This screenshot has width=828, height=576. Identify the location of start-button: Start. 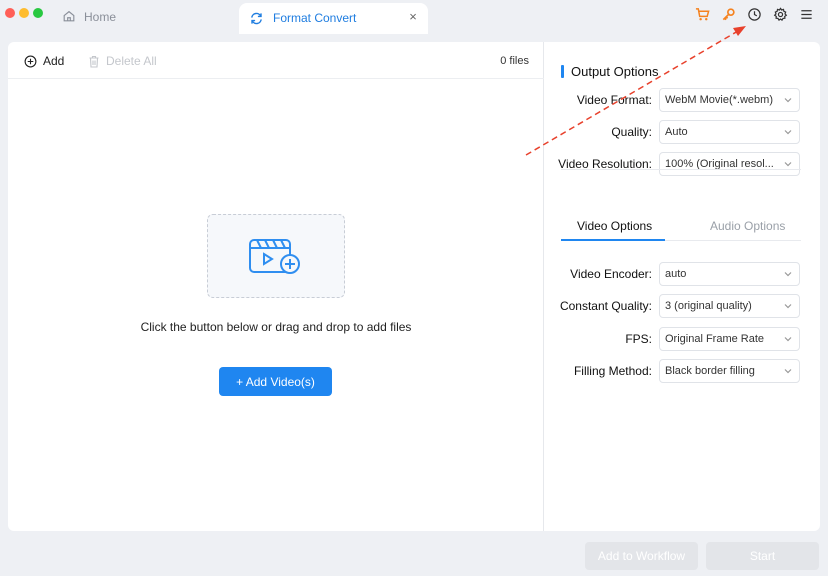
(762, 556).